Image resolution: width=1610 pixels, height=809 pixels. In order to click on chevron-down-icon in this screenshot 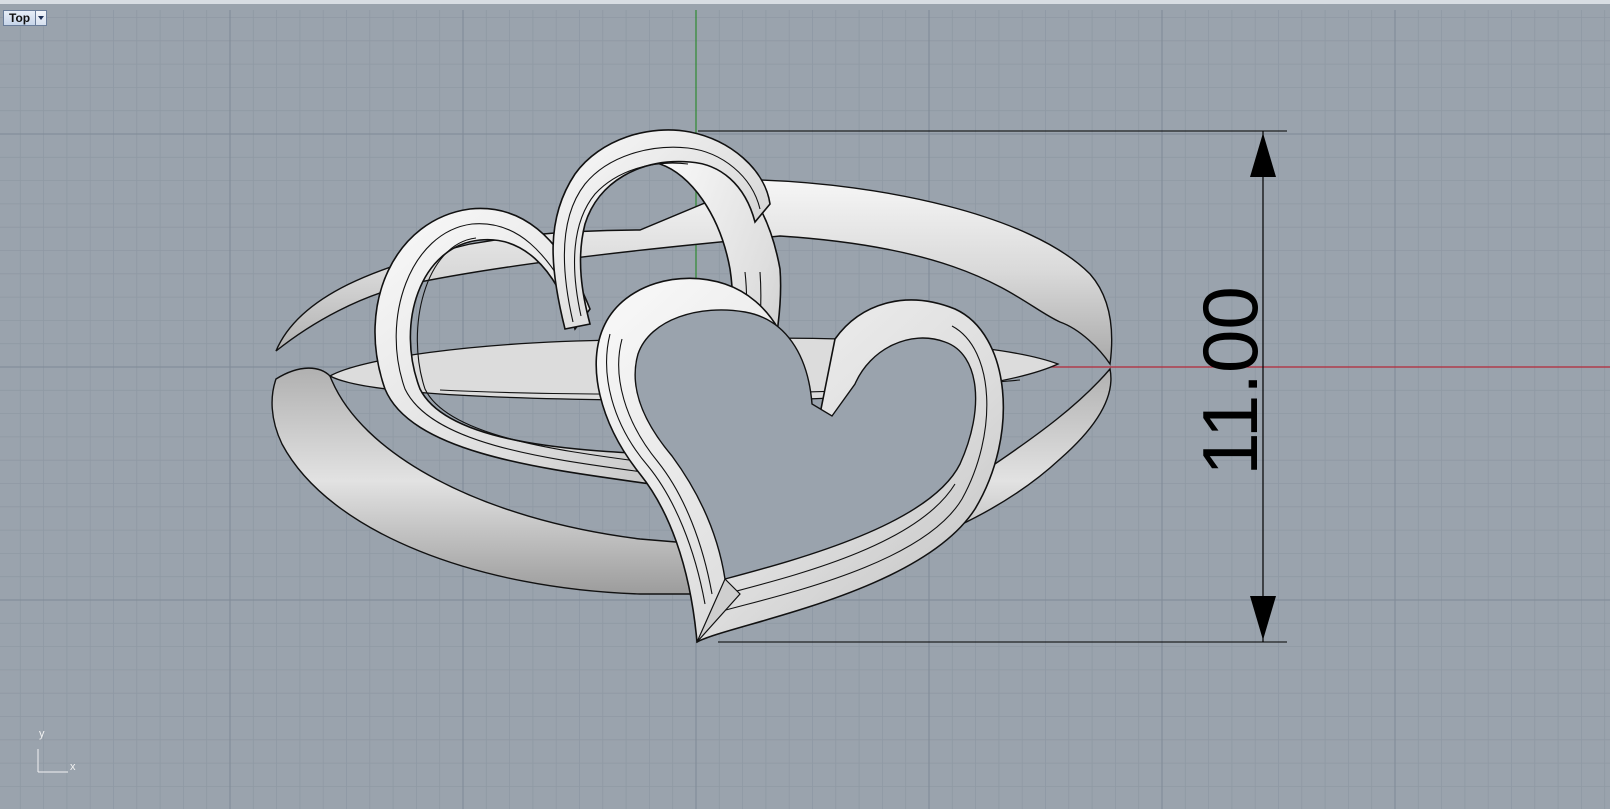, I will do `click(41, 18)`.